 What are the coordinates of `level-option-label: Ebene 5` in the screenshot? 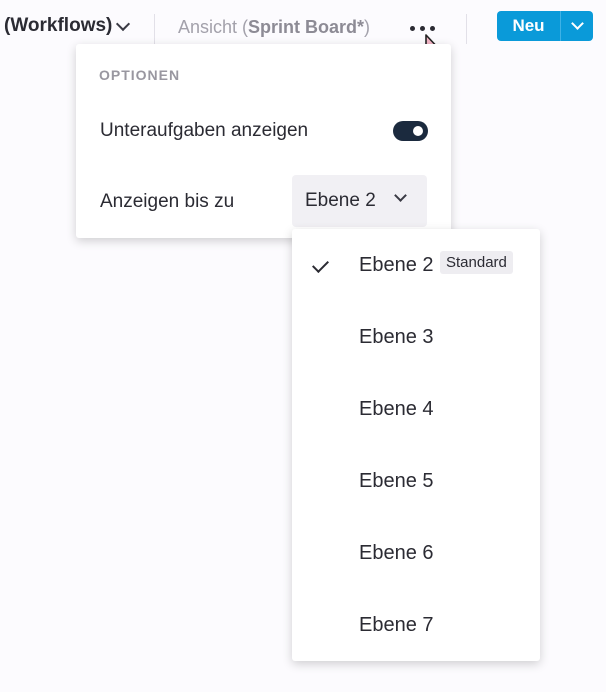 It's located at (396, 481).